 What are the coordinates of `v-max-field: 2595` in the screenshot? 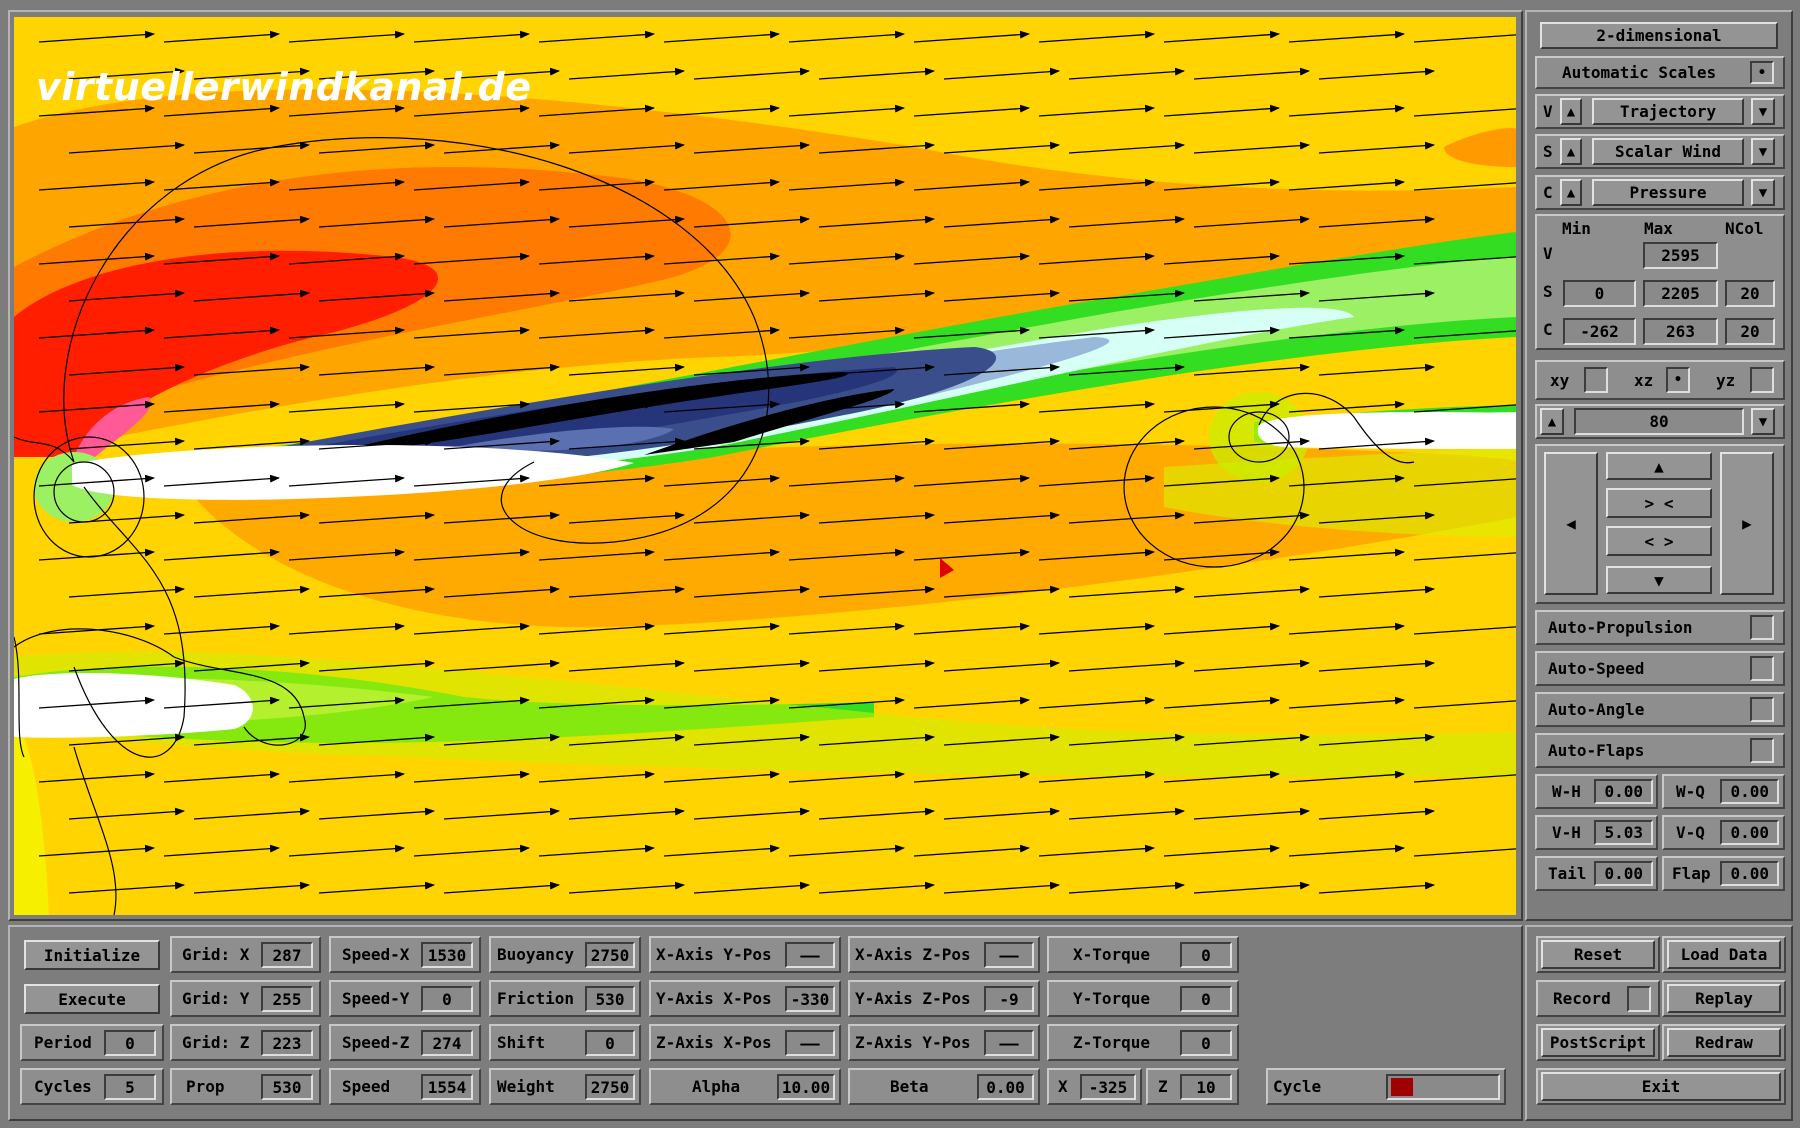 It's located at (1680, 255).